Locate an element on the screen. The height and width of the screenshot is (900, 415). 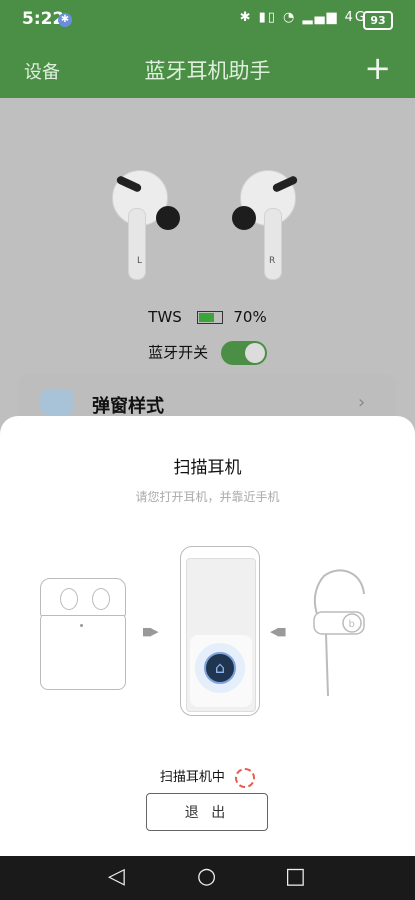
battery-fill is located at coordinates (206, 317).